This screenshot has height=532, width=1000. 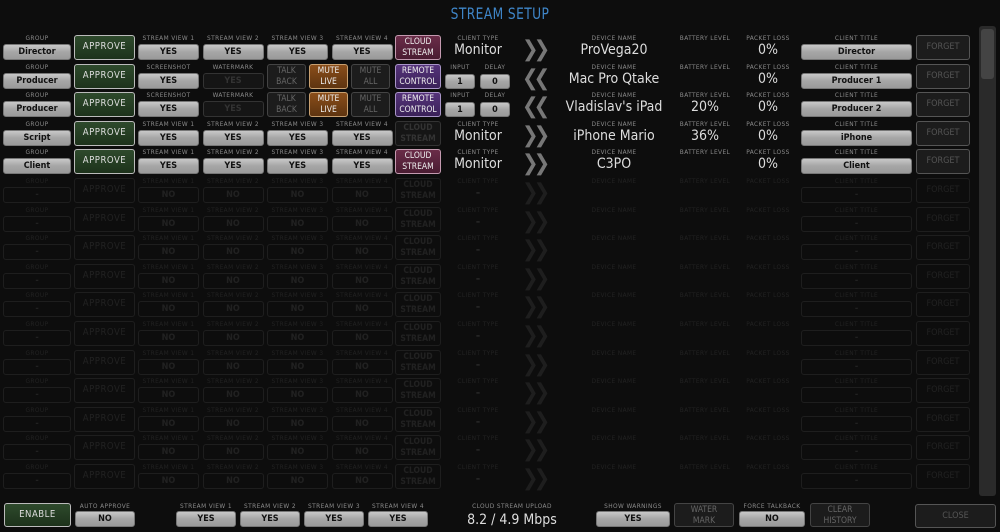 I want to click on scrollbar, so click(x=987, y=261).